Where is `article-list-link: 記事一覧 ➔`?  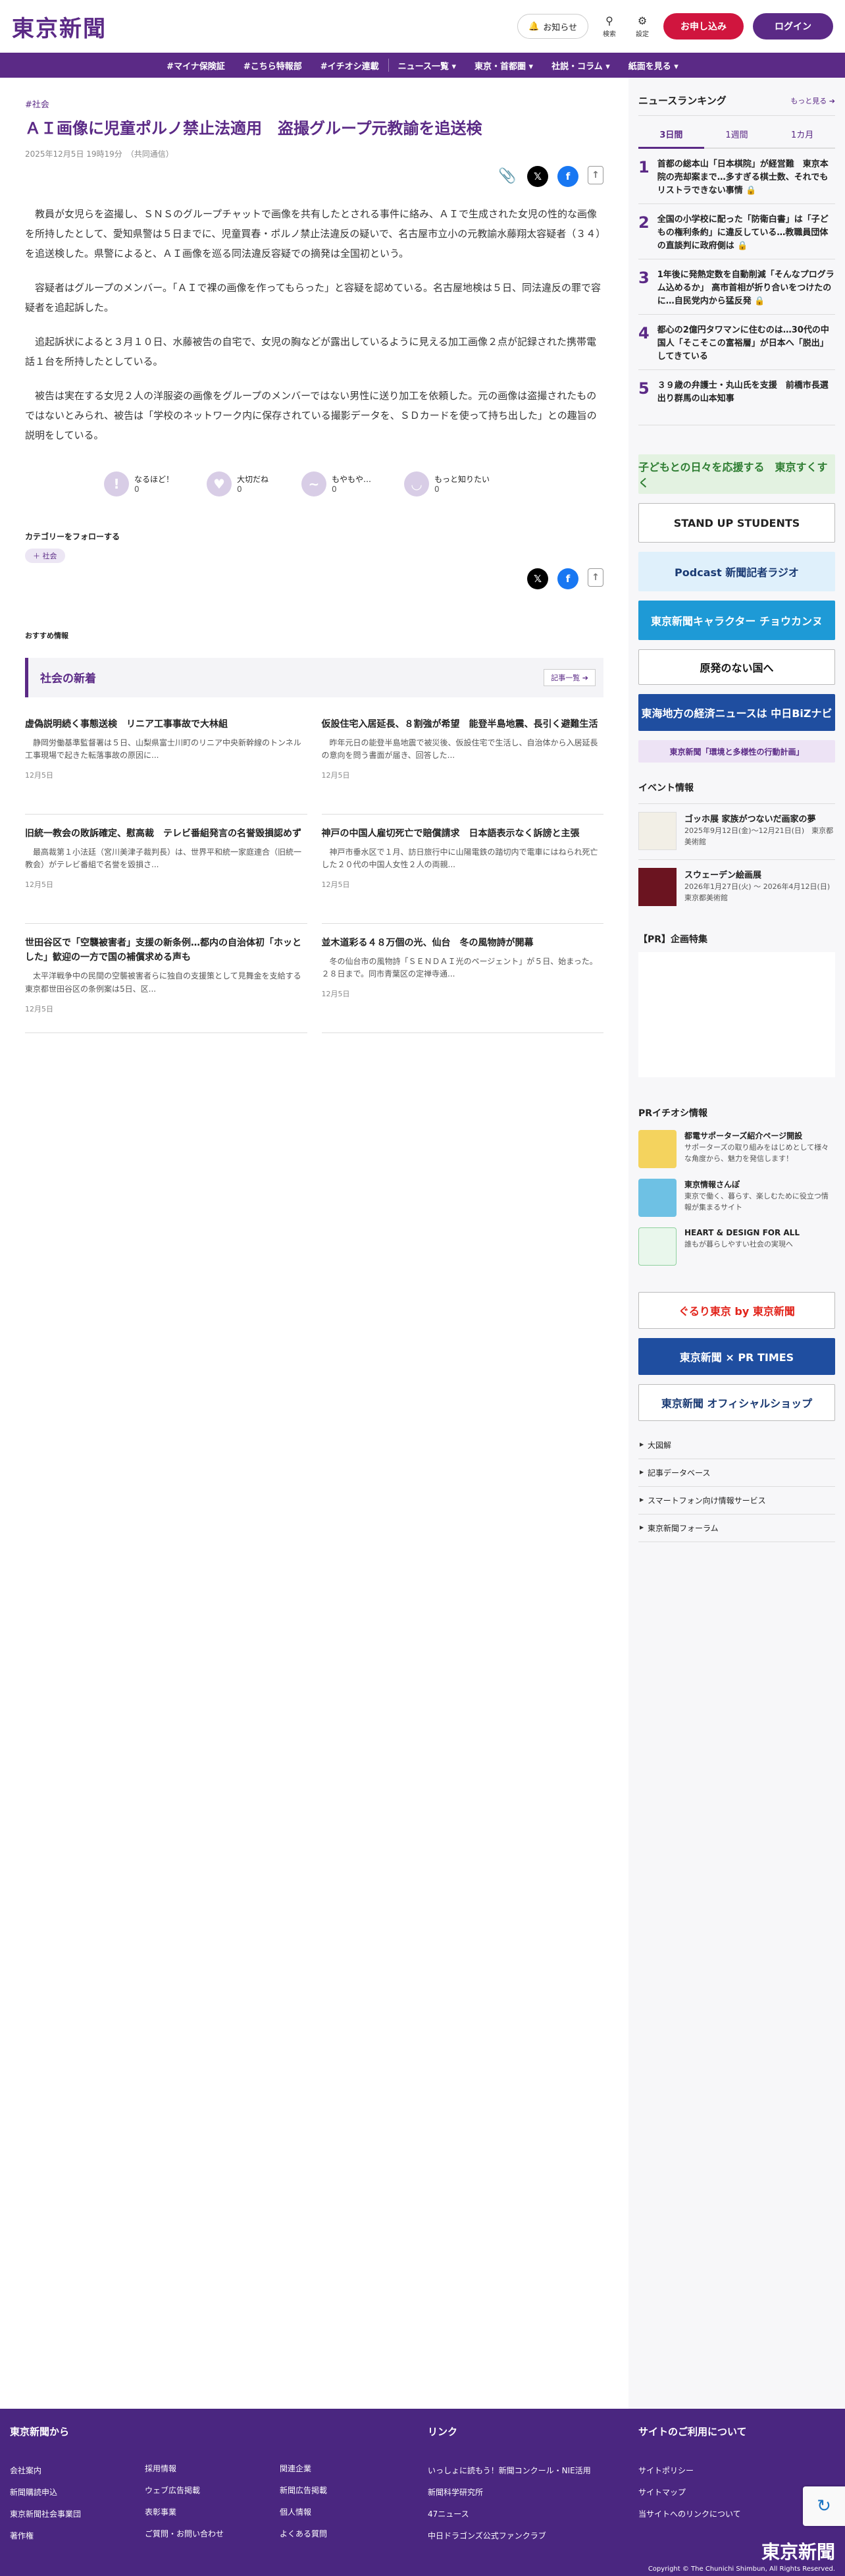 article-list-link: 記事一覧 ➔ is located at coordinates (570, 677).